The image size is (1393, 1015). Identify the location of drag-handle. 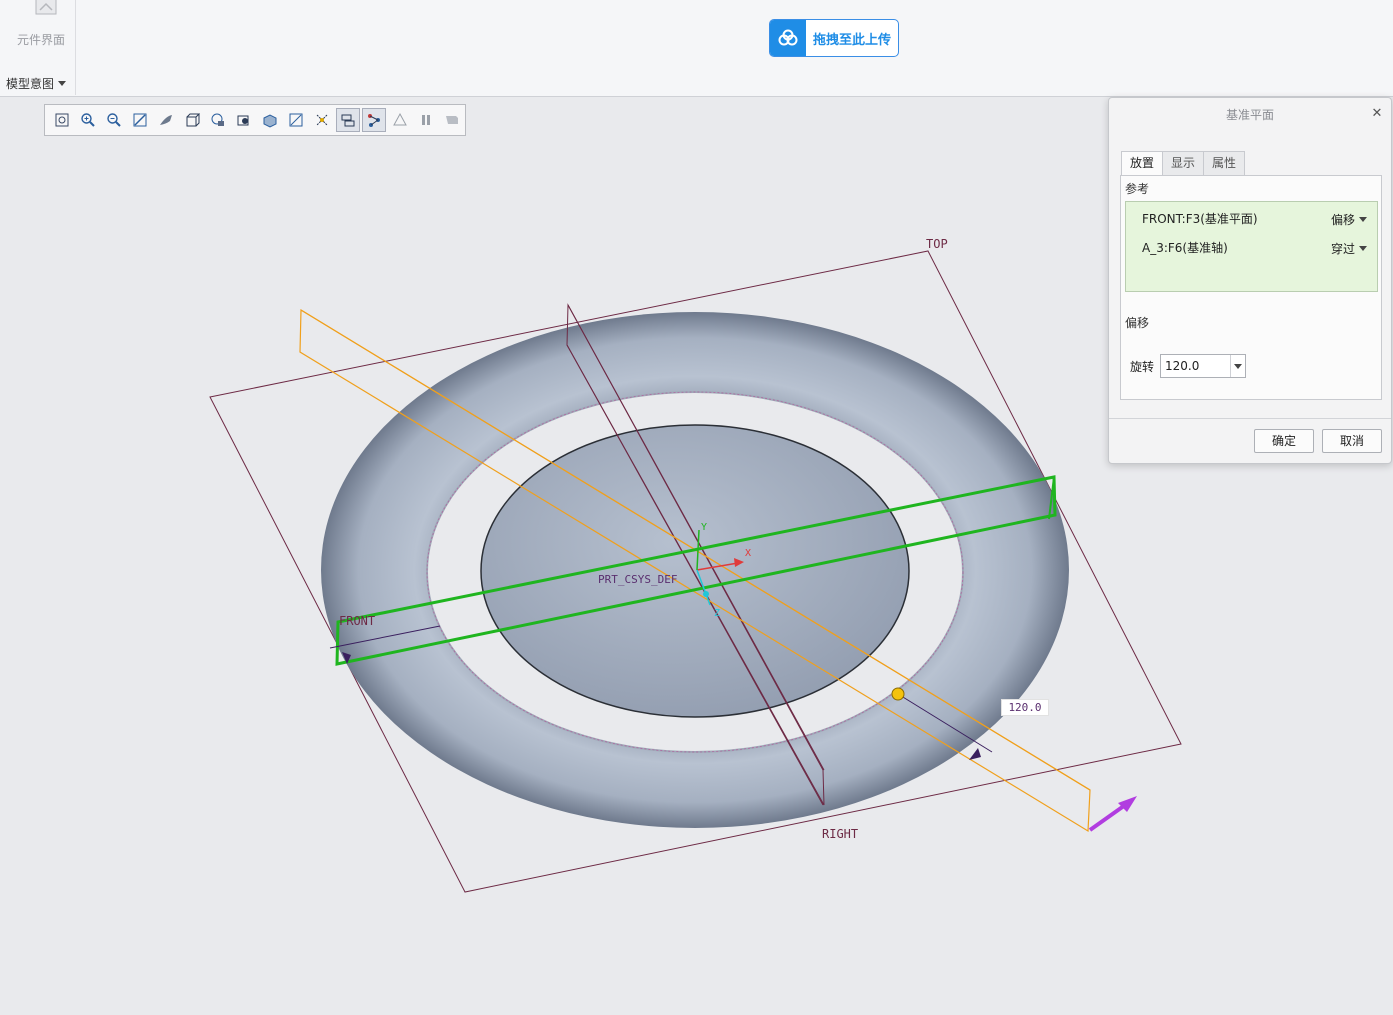
(898, 694).